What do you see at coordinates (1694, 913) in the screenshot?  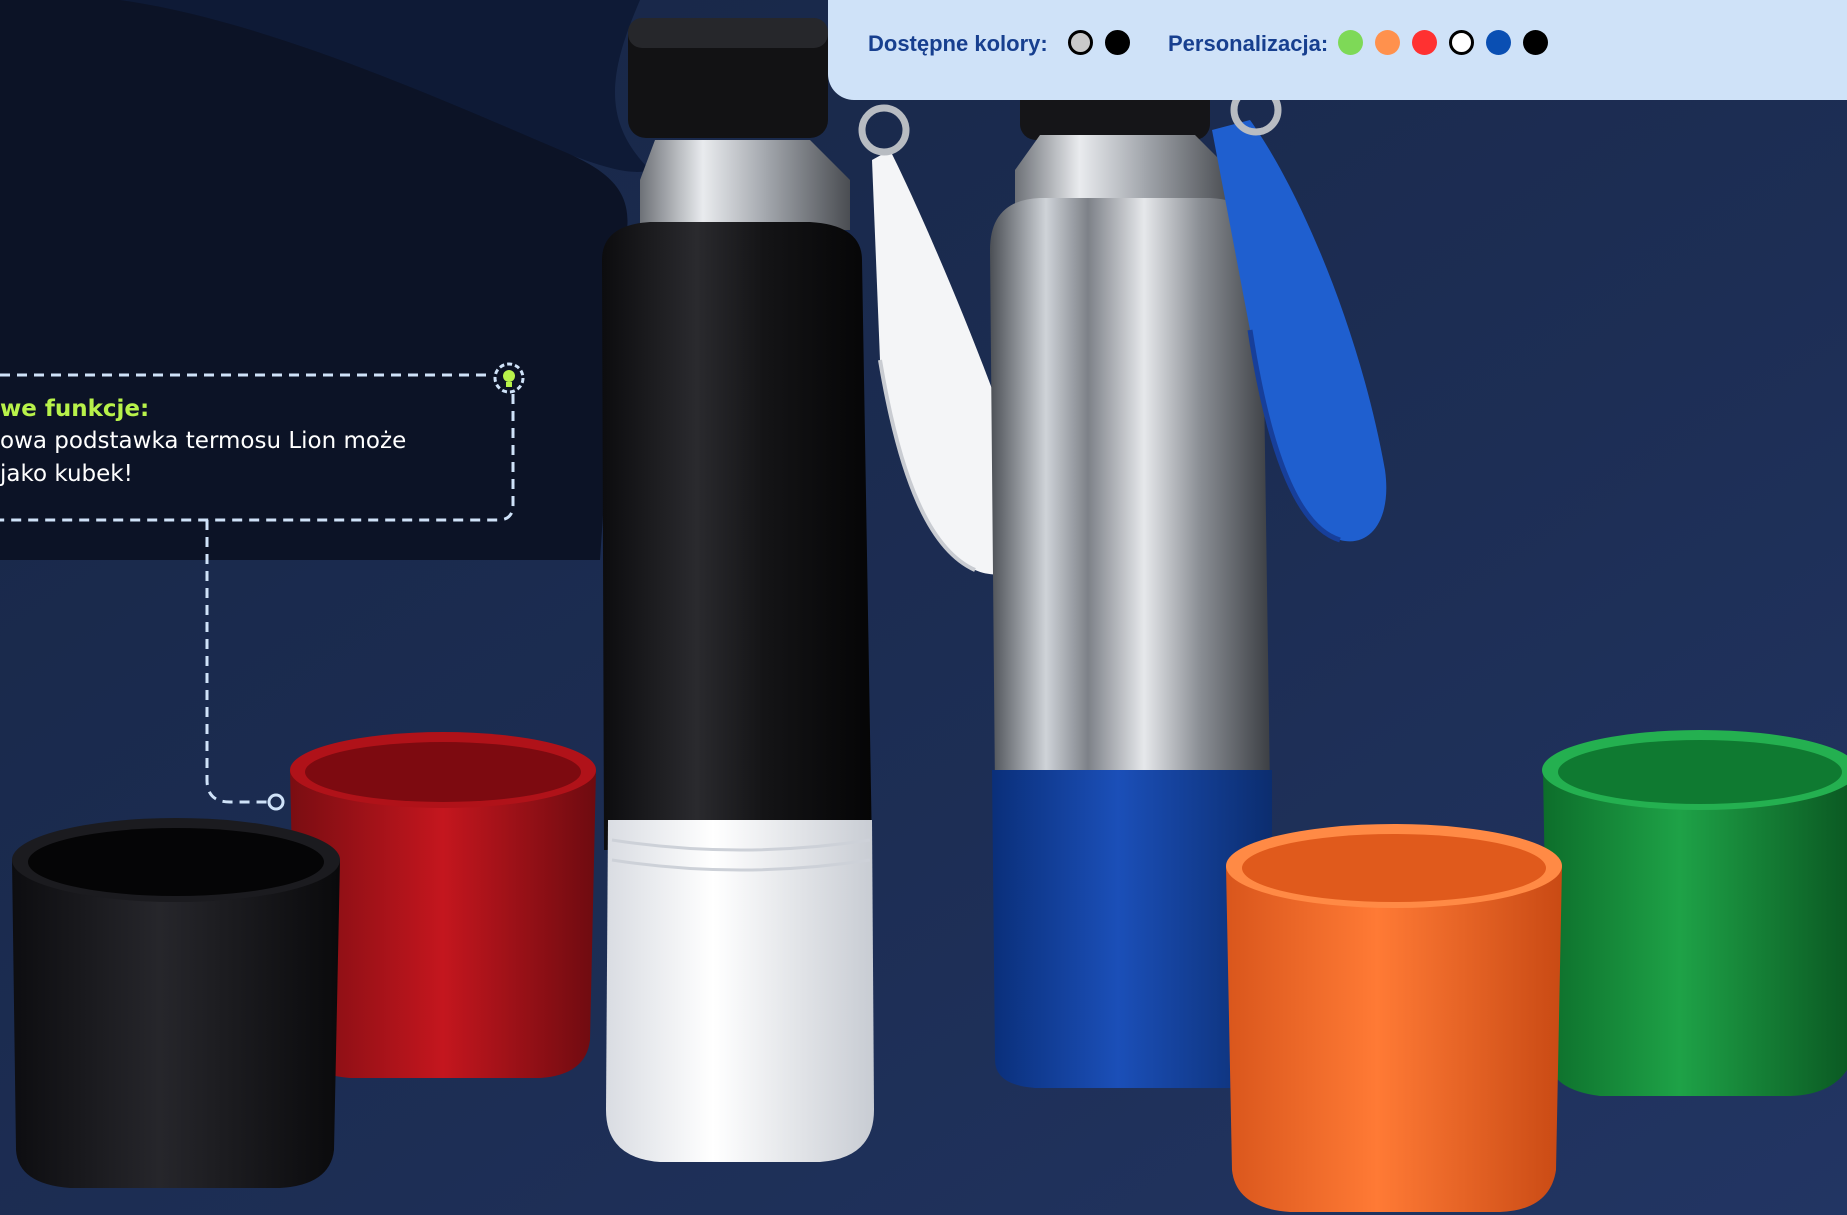 I see `green-cup` at bounding box center [1694, 913].